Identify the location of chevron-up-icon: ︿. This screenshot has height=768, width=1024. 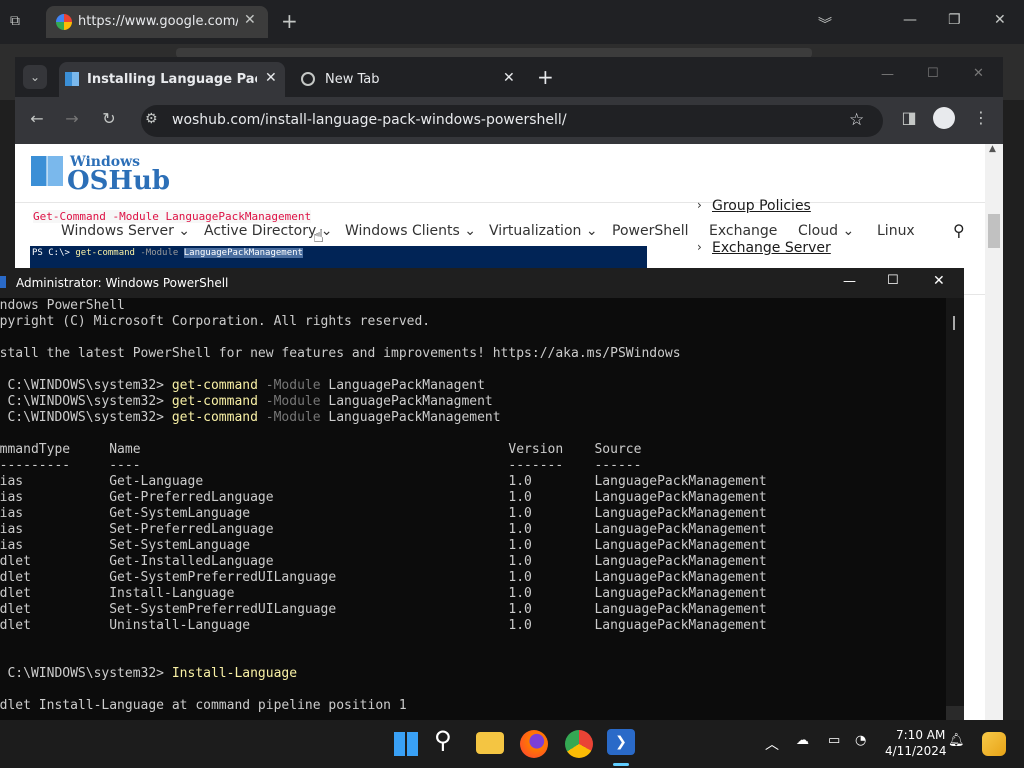
(772, 744).